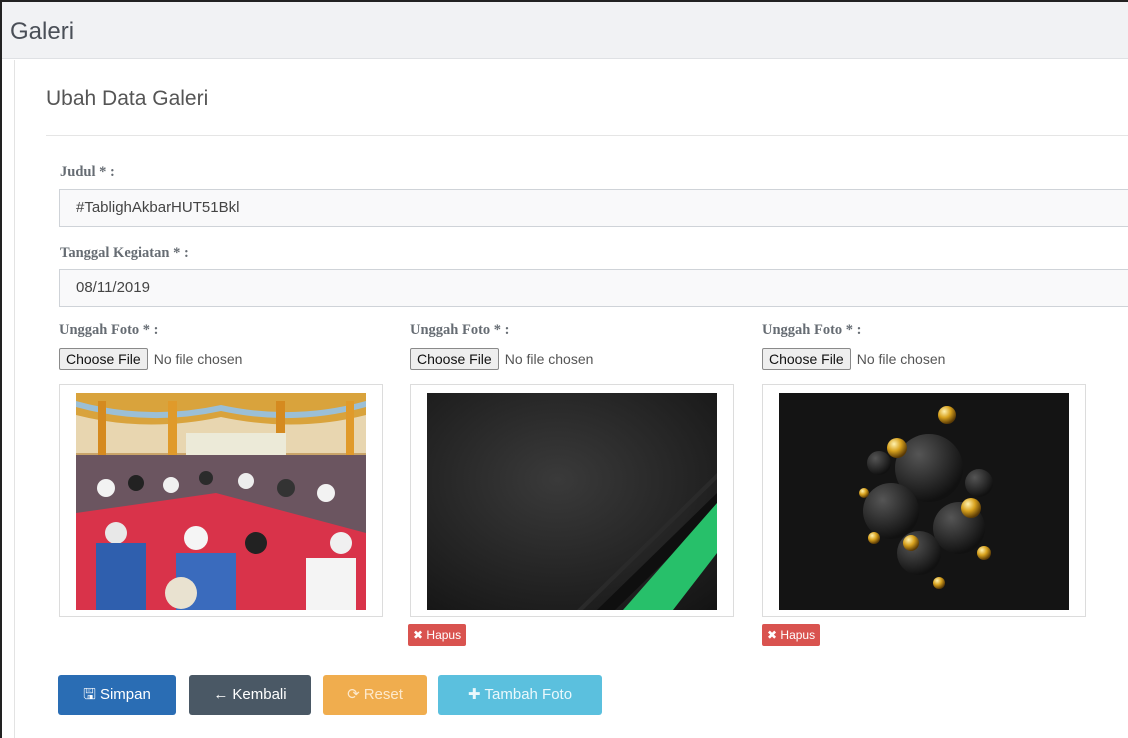 Image resolution: width=1128 pixels, height=738 pixels. What do you see at coordinates (474, 694) in the screenshot?
I see `plus-icon: ✚` at bounding box center [474, 694].